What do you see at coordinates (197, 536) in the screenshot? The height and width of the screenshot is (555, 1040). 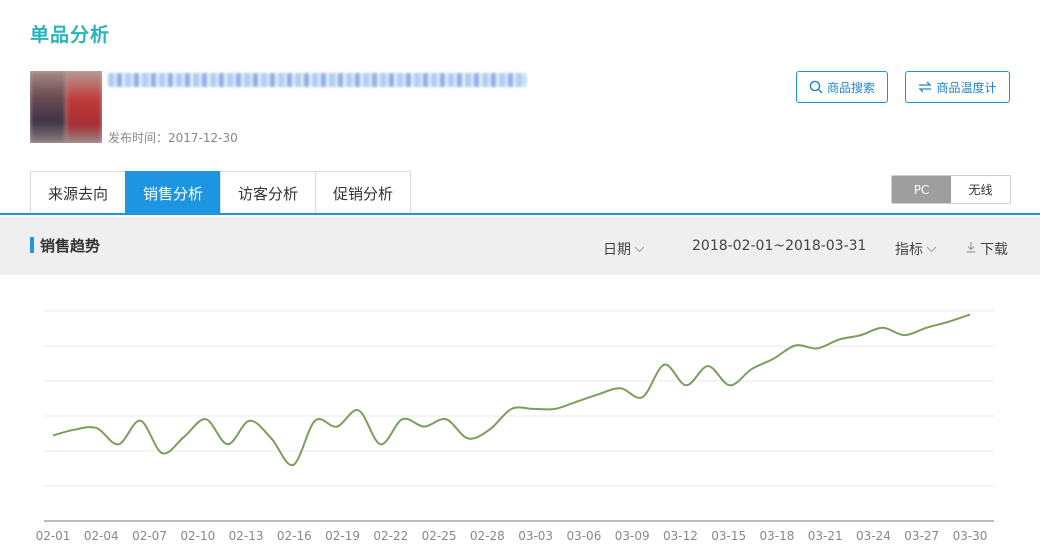 I see `x-tick-label: 02-10` at bounding box center [197, 536].